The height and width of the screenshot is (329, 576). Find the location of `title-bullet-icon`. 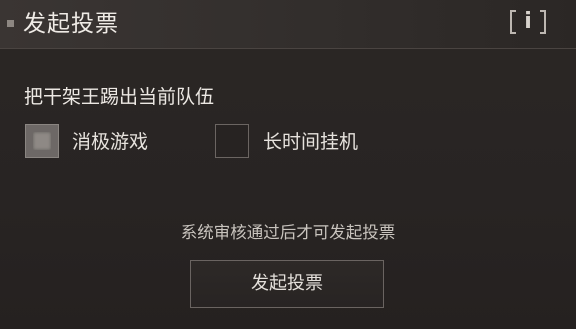

title-bullet-icon is located at coordinates (10, 23).